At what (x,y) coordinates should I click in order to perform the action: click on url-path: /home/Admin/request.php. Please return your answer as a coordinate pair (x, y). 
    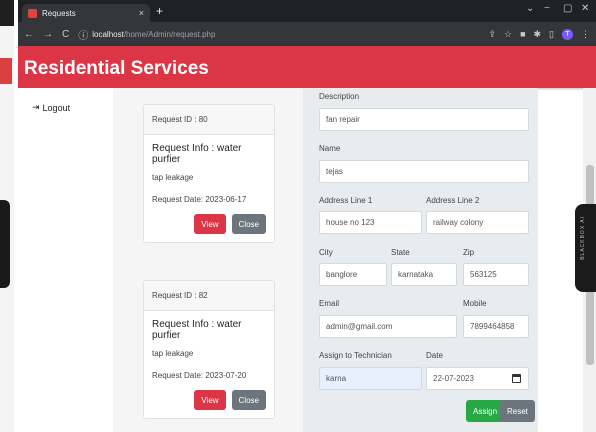
    Looking at the image, I should click on (169, 34).